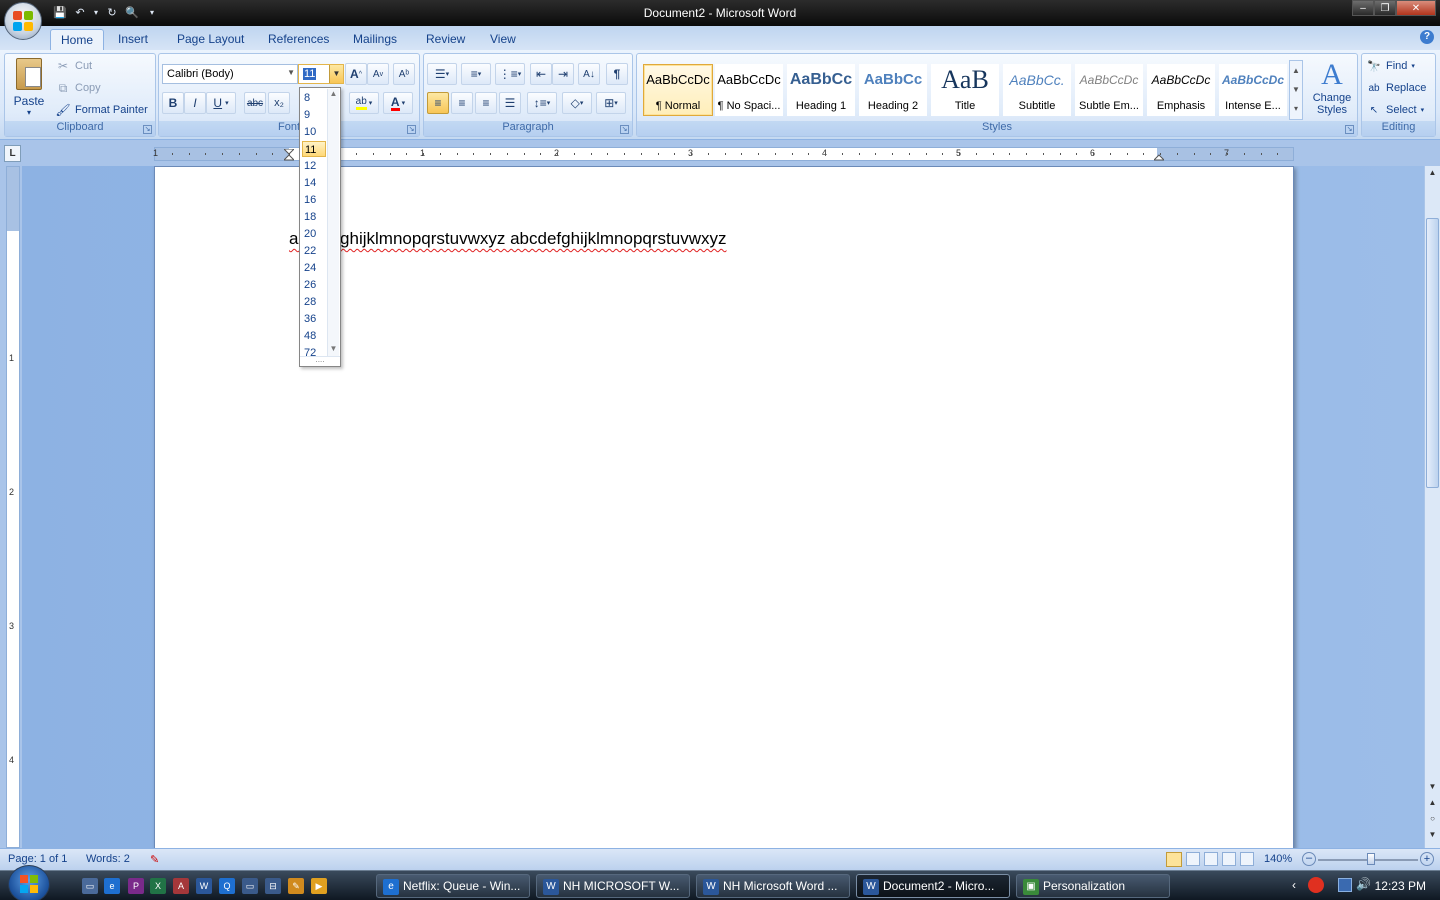 Image resolution: width=1440 pixels, height=900 pixels. I want to click on font-color-button: A ▾, so click(398, 103).